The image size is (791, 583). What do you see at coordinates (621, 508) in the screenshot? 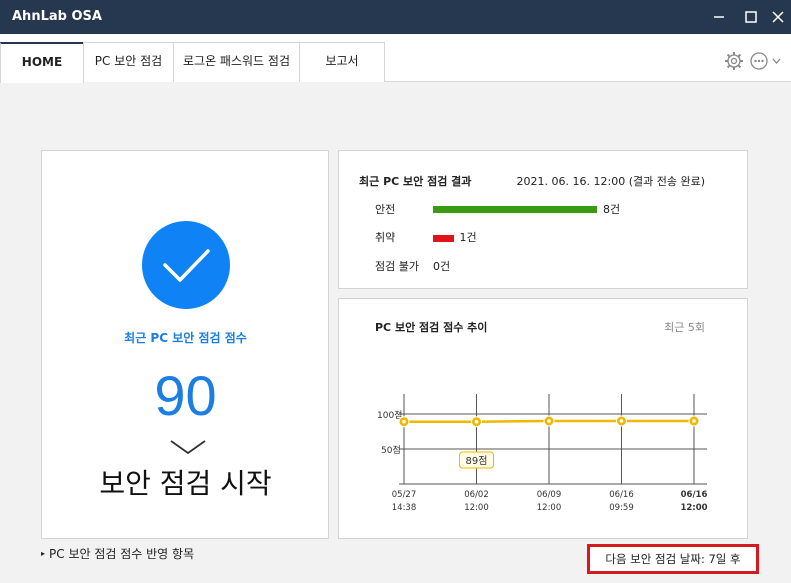
I see `x-tick-label-time: 09:59` at bounding box center [621, 508].